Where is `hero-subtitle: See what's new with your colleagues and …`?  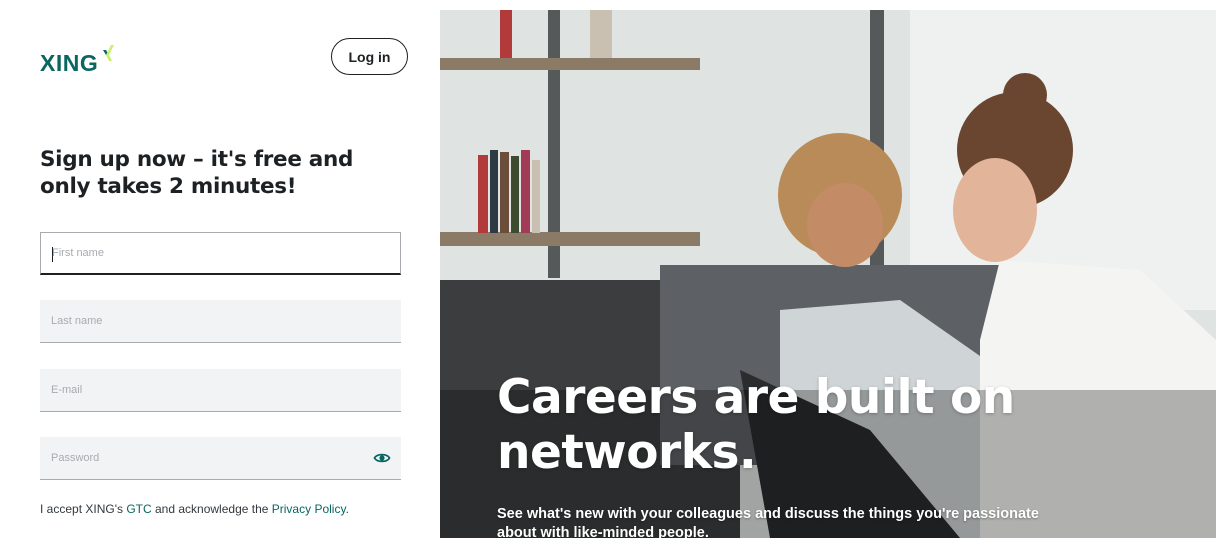 hero-subtitle: See what's new with your colleagues and … is located at coordinates (768, 522).